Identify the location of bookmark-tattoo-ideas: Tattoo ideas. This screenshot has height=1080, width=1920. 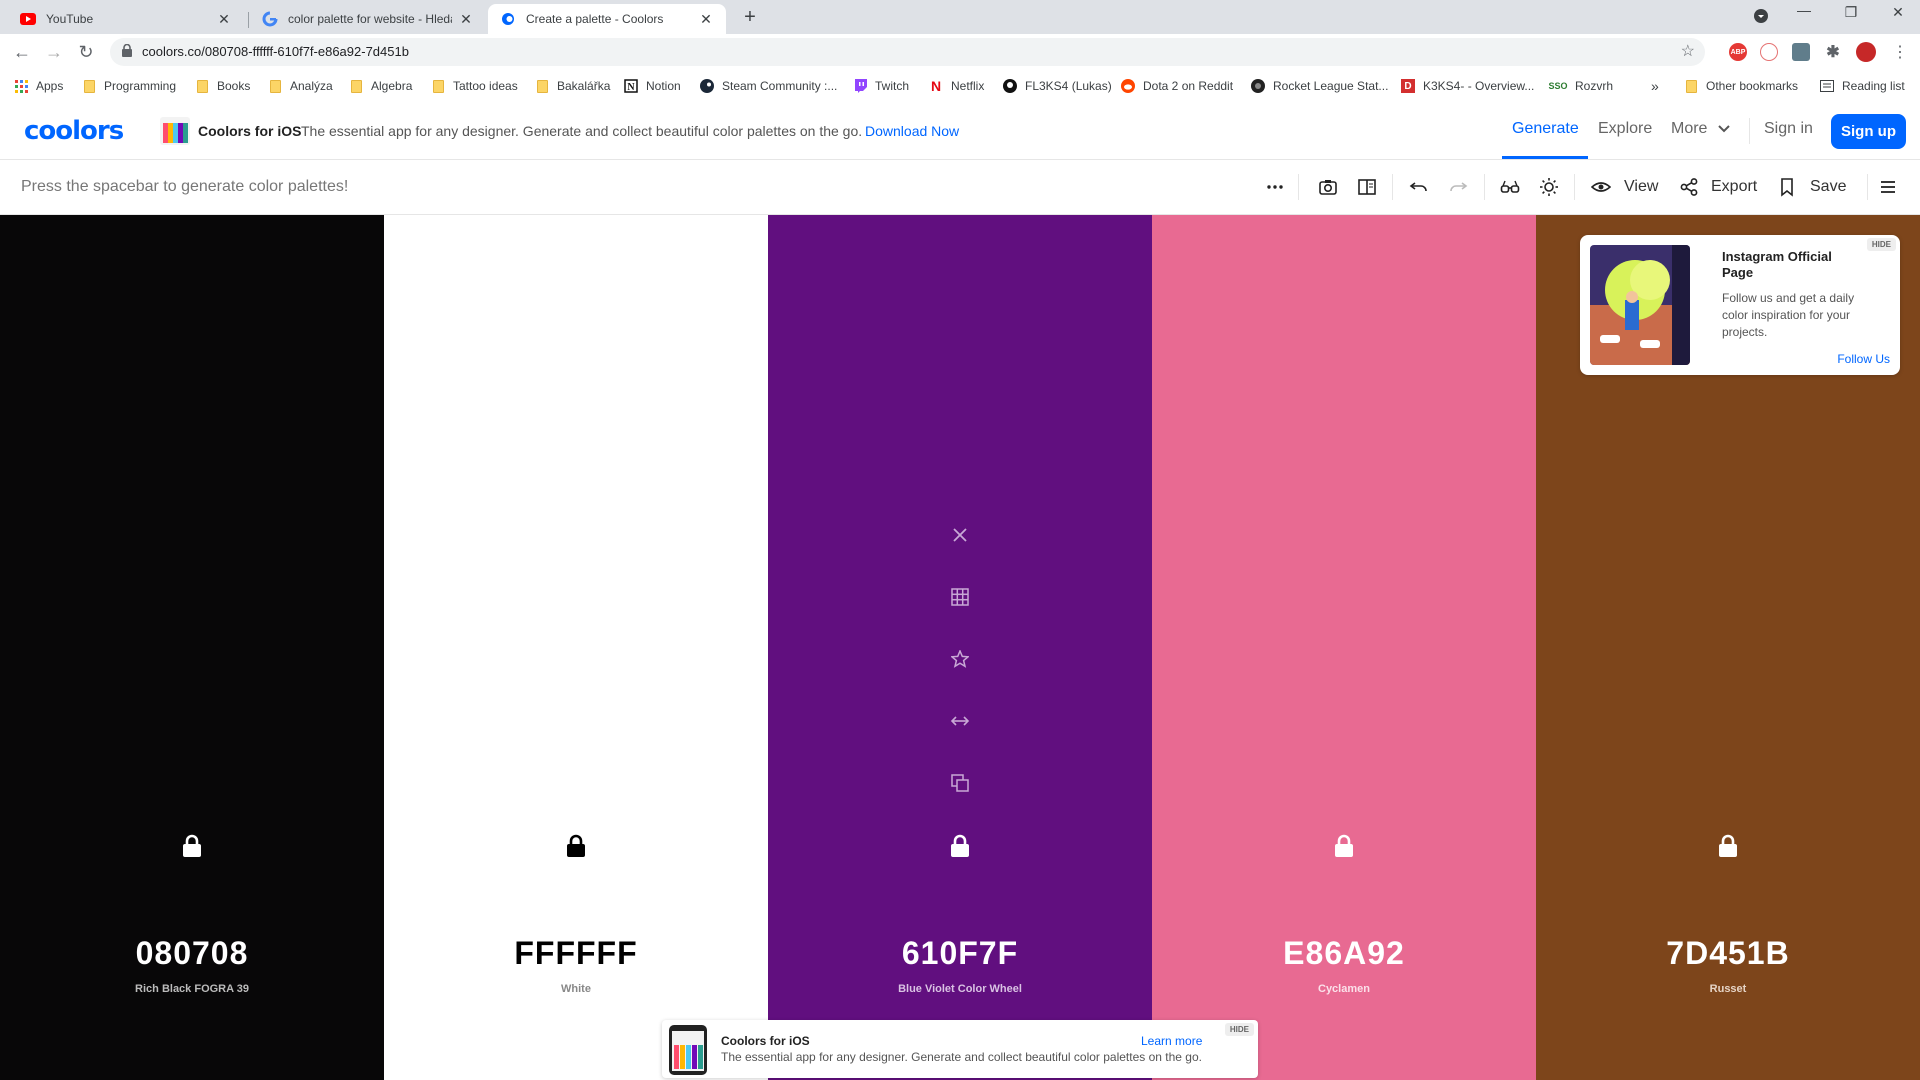
(474, 86).